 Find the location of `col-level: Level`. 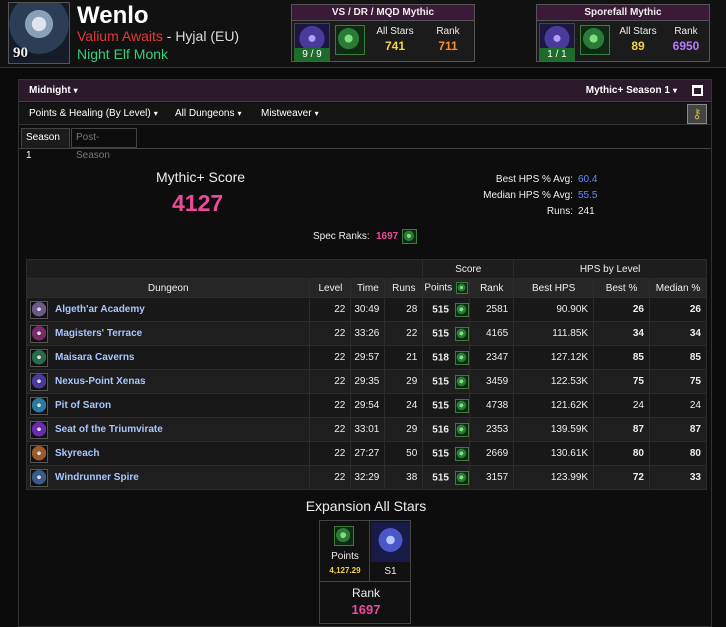

col-level: Level is located at coordinates (330, 288).